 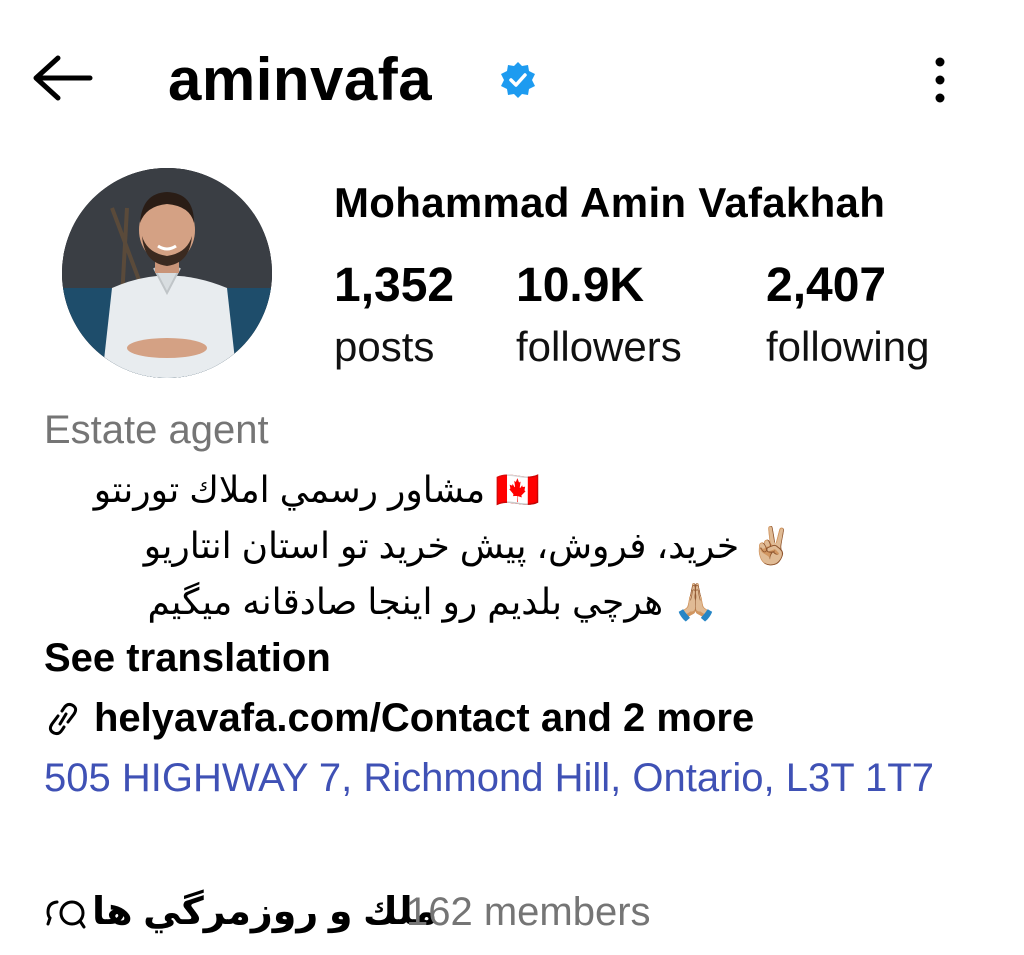 What do you see at coordinates (384, 346) in the screenshot?
I see `stat-posts-label: posts` at bounding box center [384, 346].